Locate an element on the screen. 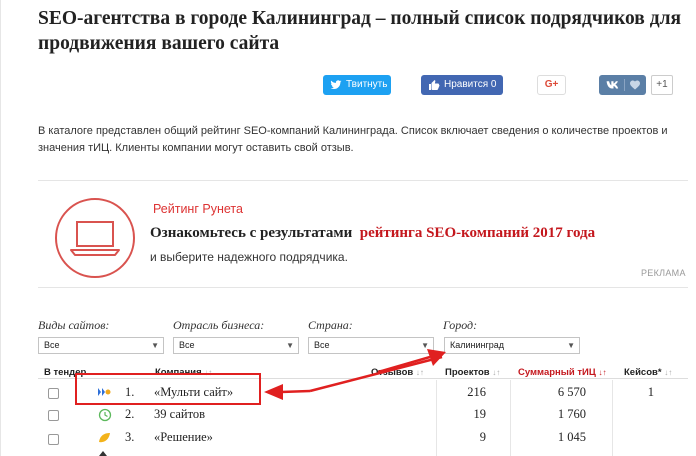 This screenshot has height=456, width=696. banner-headline-highlight: рейтинга SEO-компаний 2017 года is located at coordinates (477, 233).